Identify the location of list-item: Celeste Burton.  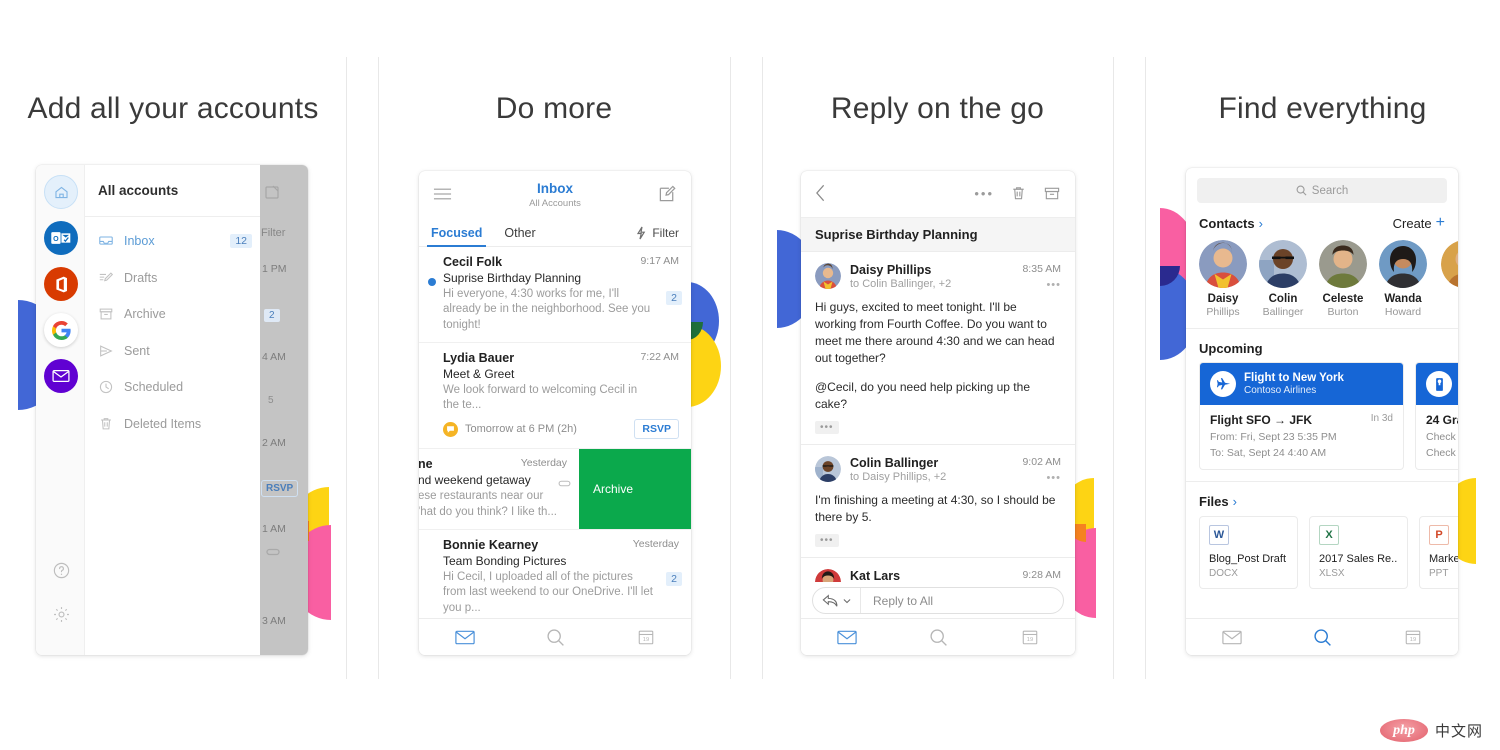
(1343, 279).